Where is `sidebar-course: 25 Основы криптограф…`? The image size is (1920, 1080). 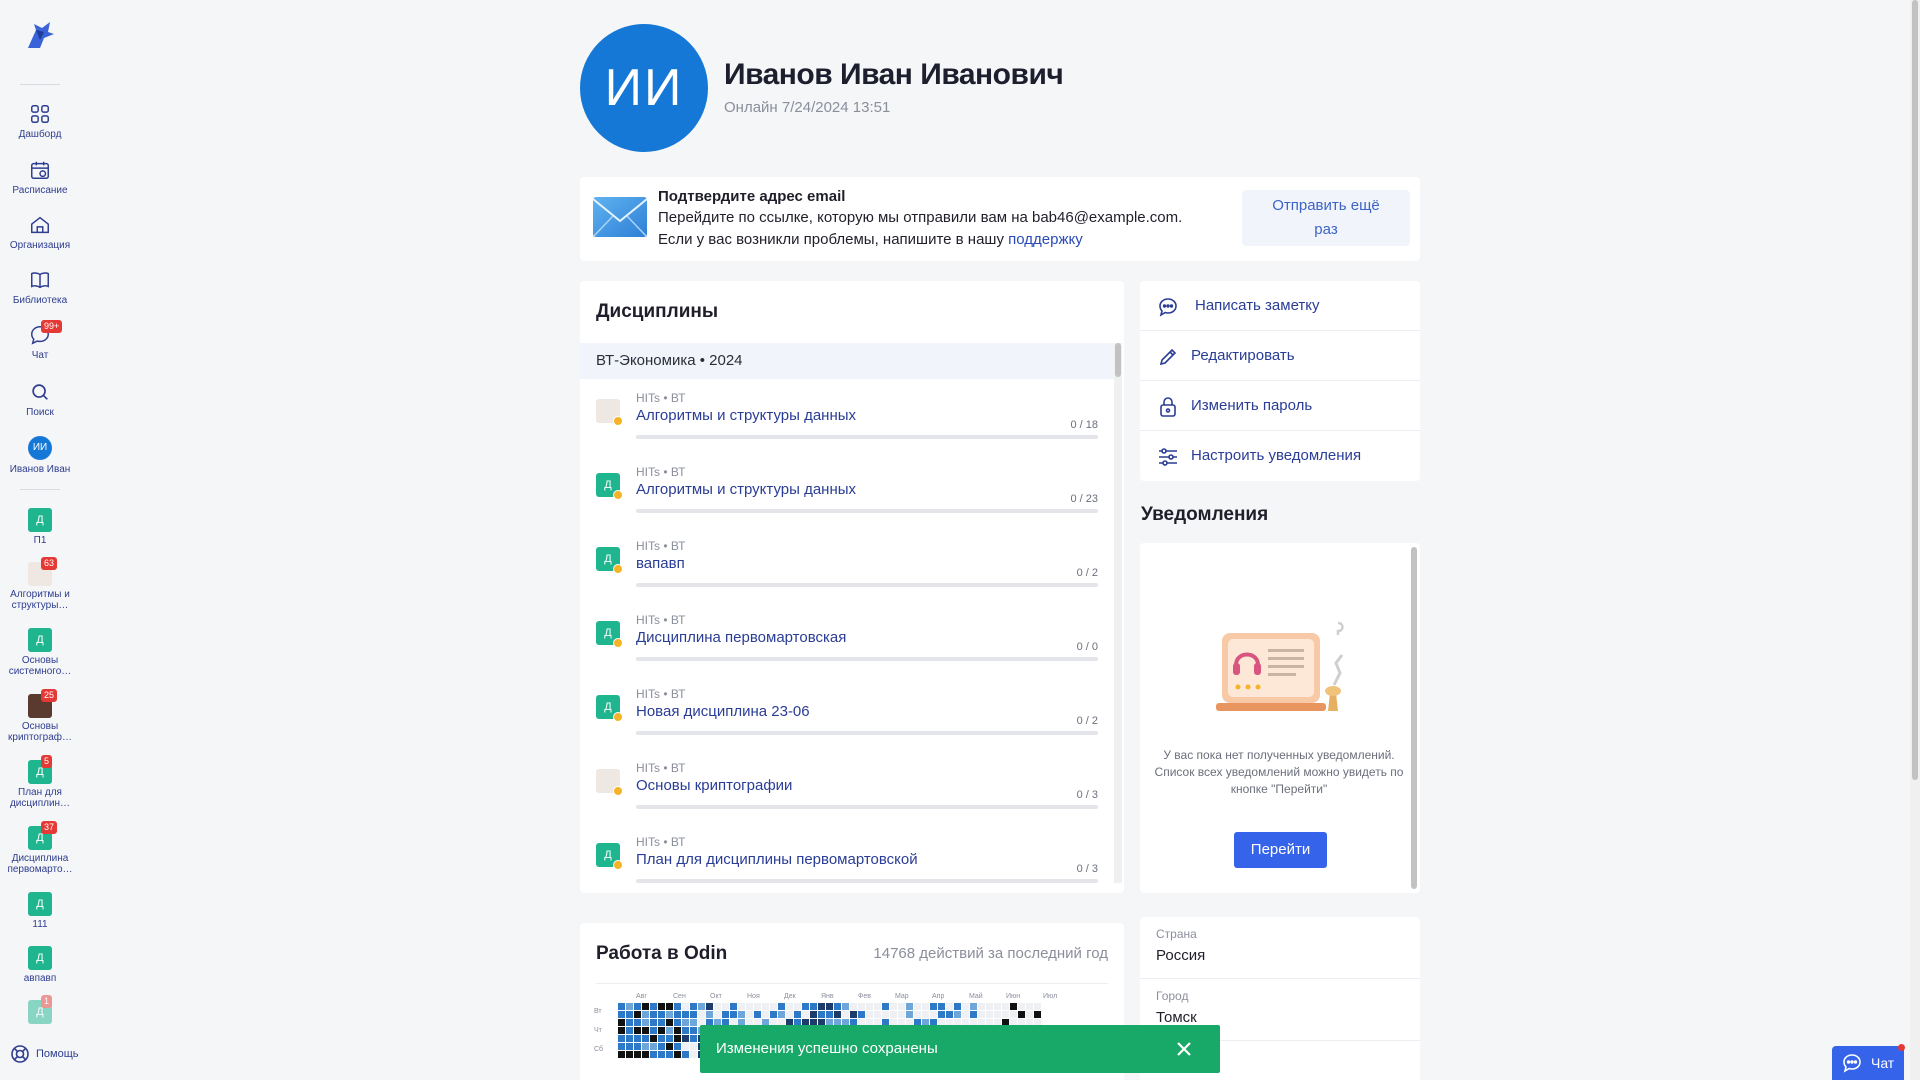
sidebar-course: 25 Основы криптограф… is located at coordinates (40, 716).